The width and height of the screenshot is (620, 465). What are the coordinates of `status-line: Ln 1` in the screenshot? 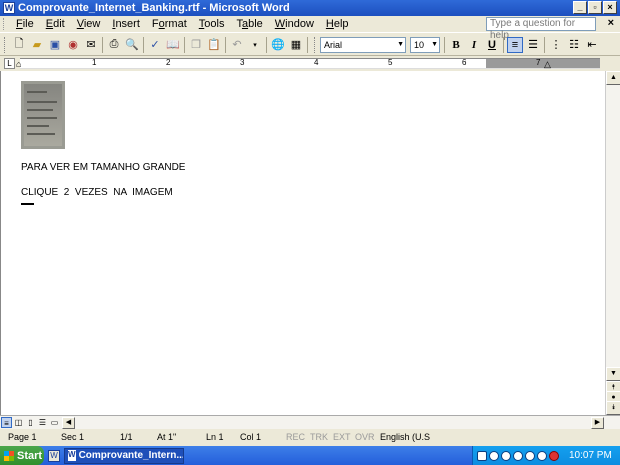 It's located at (215, 437).